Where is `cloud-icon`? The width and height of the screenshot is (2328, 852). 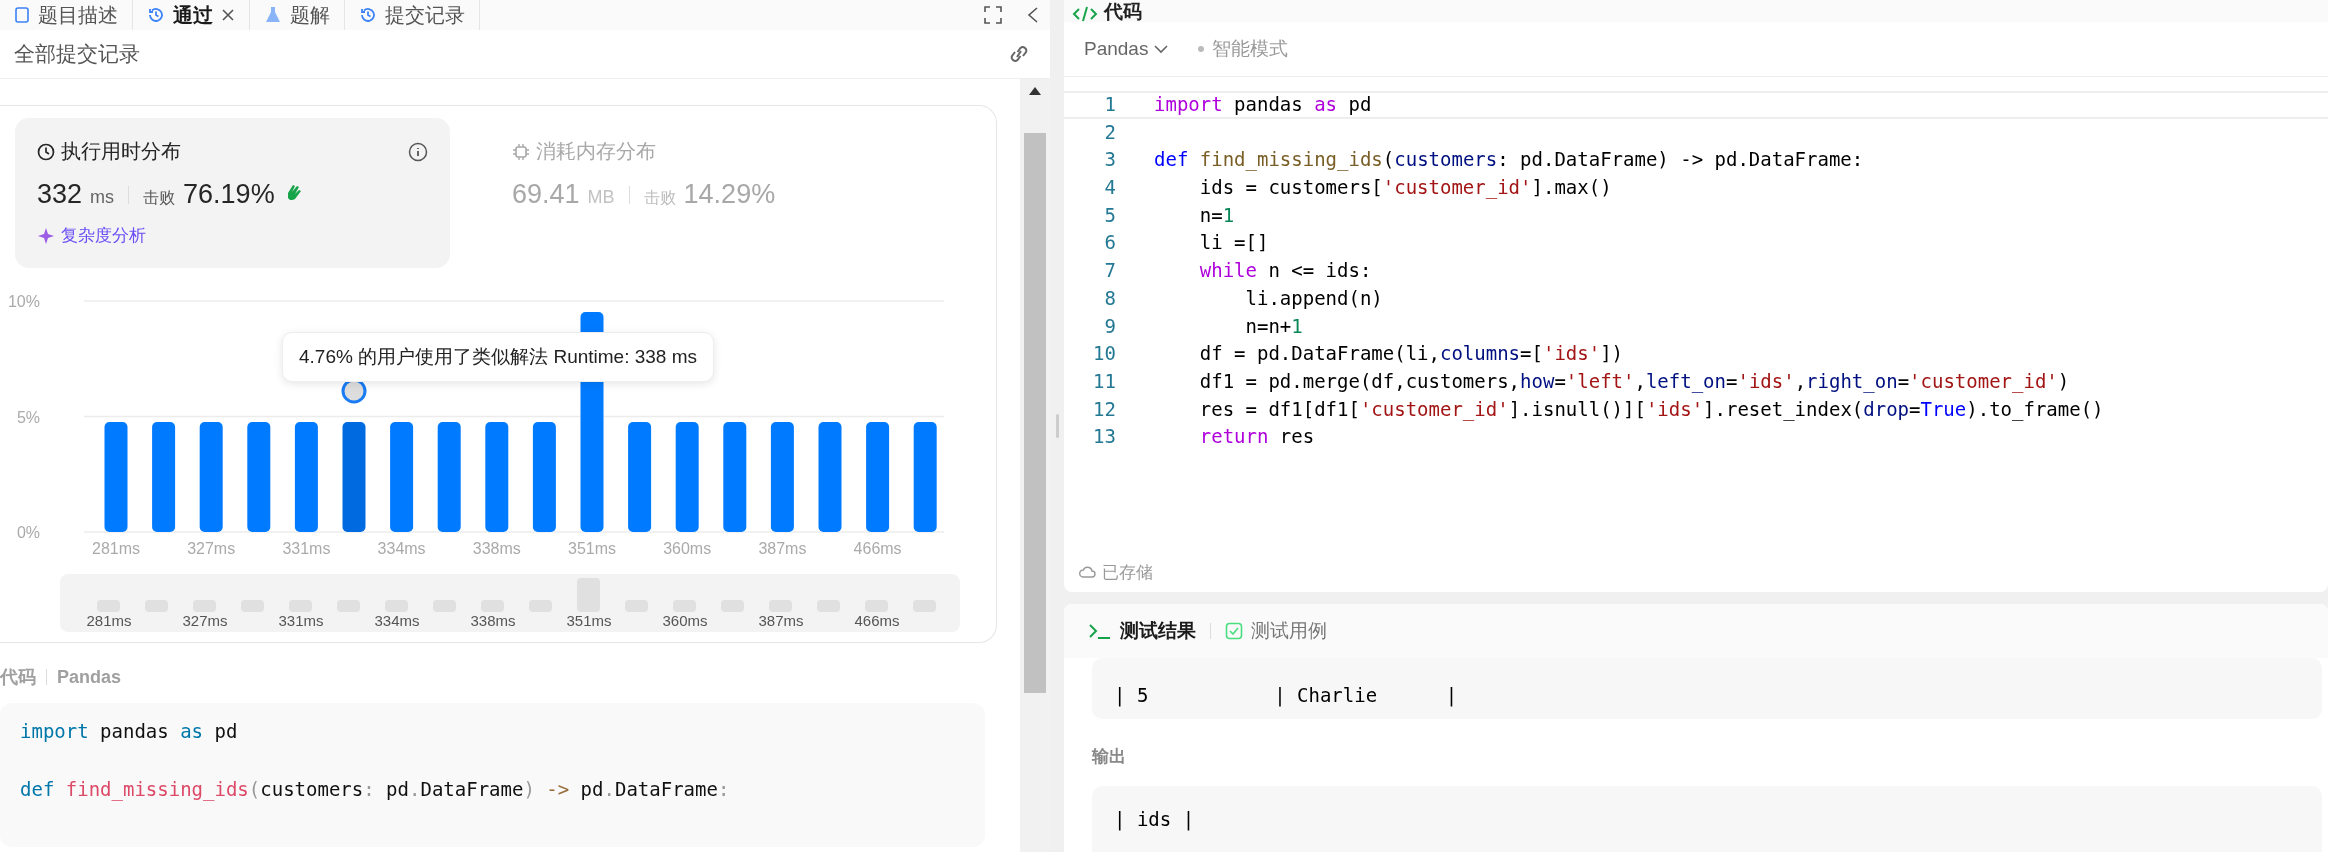 cloud-icon is located at coordinates (1087, 572).